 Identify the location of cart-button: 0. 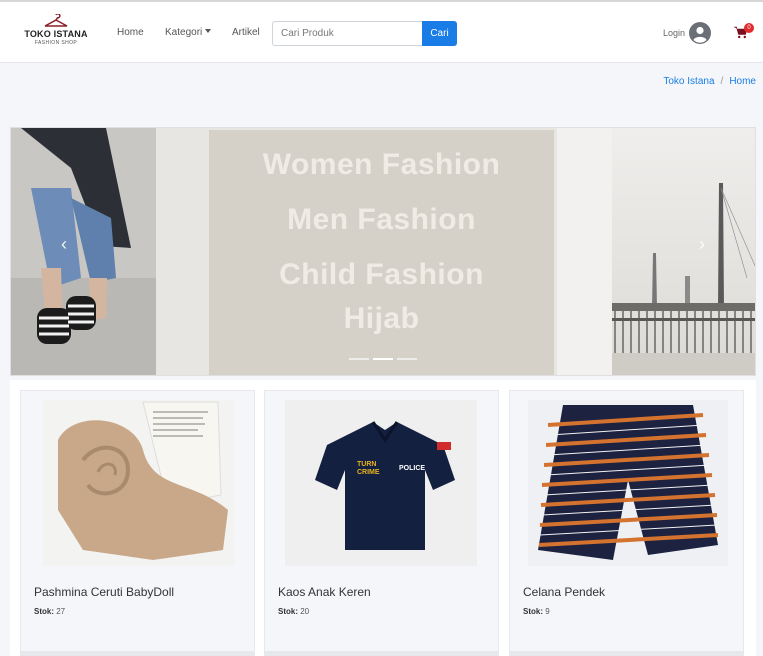
(744, 32).